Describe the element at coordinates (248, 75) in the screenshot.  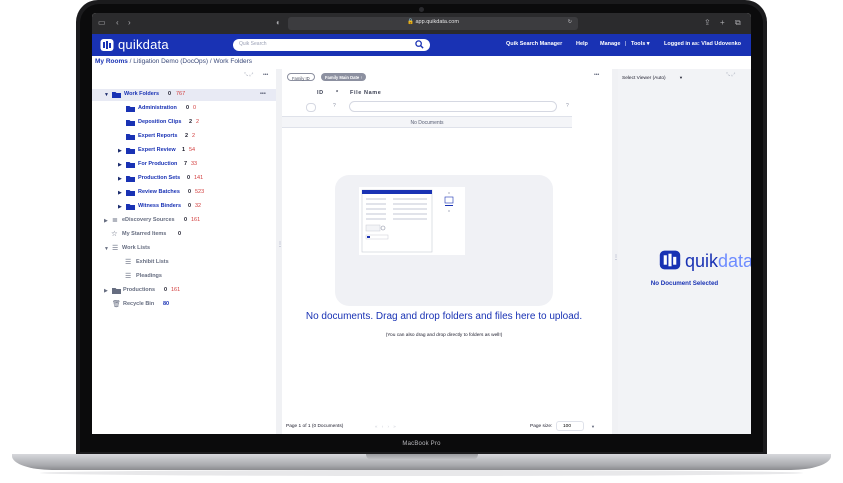
I see `expand-panel-icon: ⤡ ⤢` at that location.